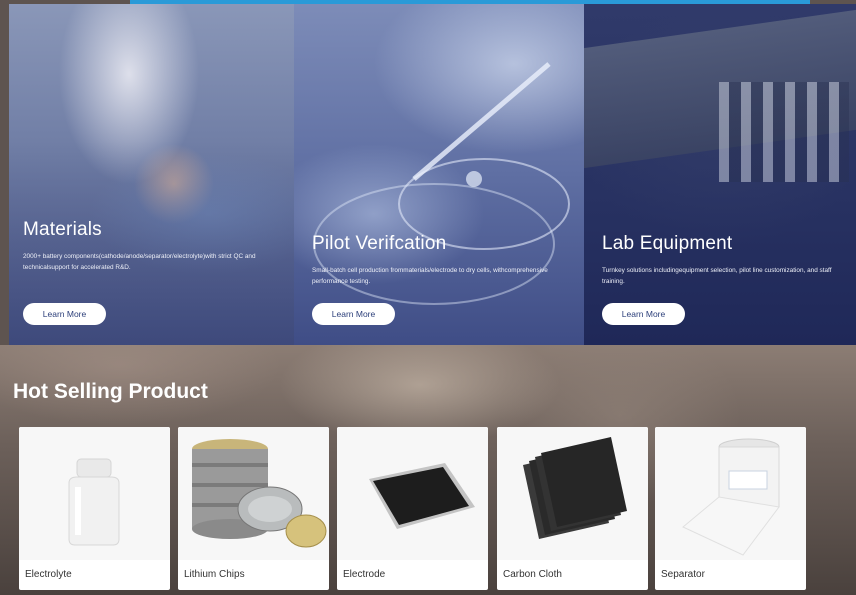  I want to click on lithium-chips-can-icon, so click(259, 493).